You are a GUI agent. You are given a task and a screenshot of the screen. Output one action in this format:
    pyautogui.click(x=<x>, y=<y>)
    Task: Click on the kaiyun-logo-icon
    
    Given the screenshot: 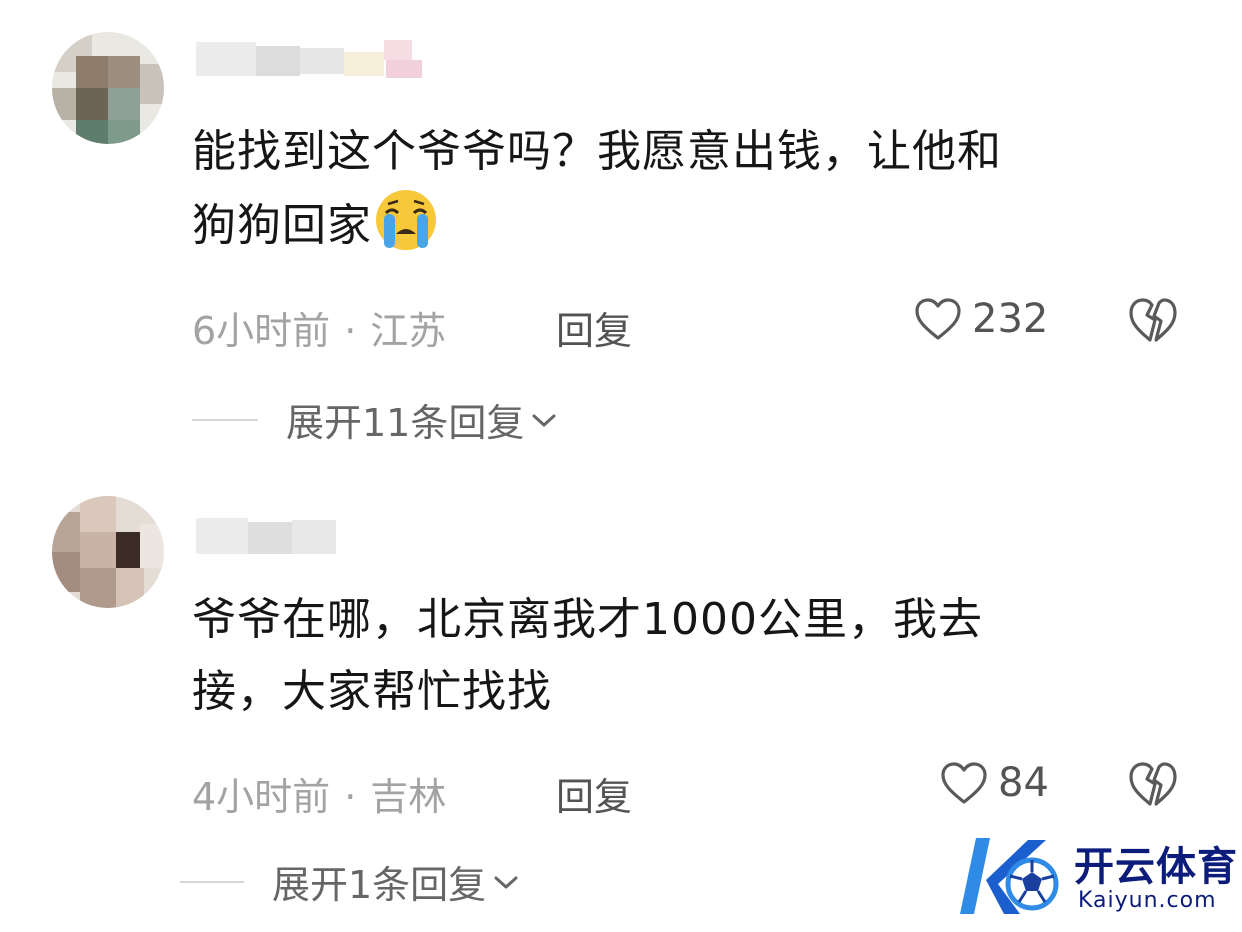 What is the action you would take?
    pyautogui.click(x=1009, y=876)
    